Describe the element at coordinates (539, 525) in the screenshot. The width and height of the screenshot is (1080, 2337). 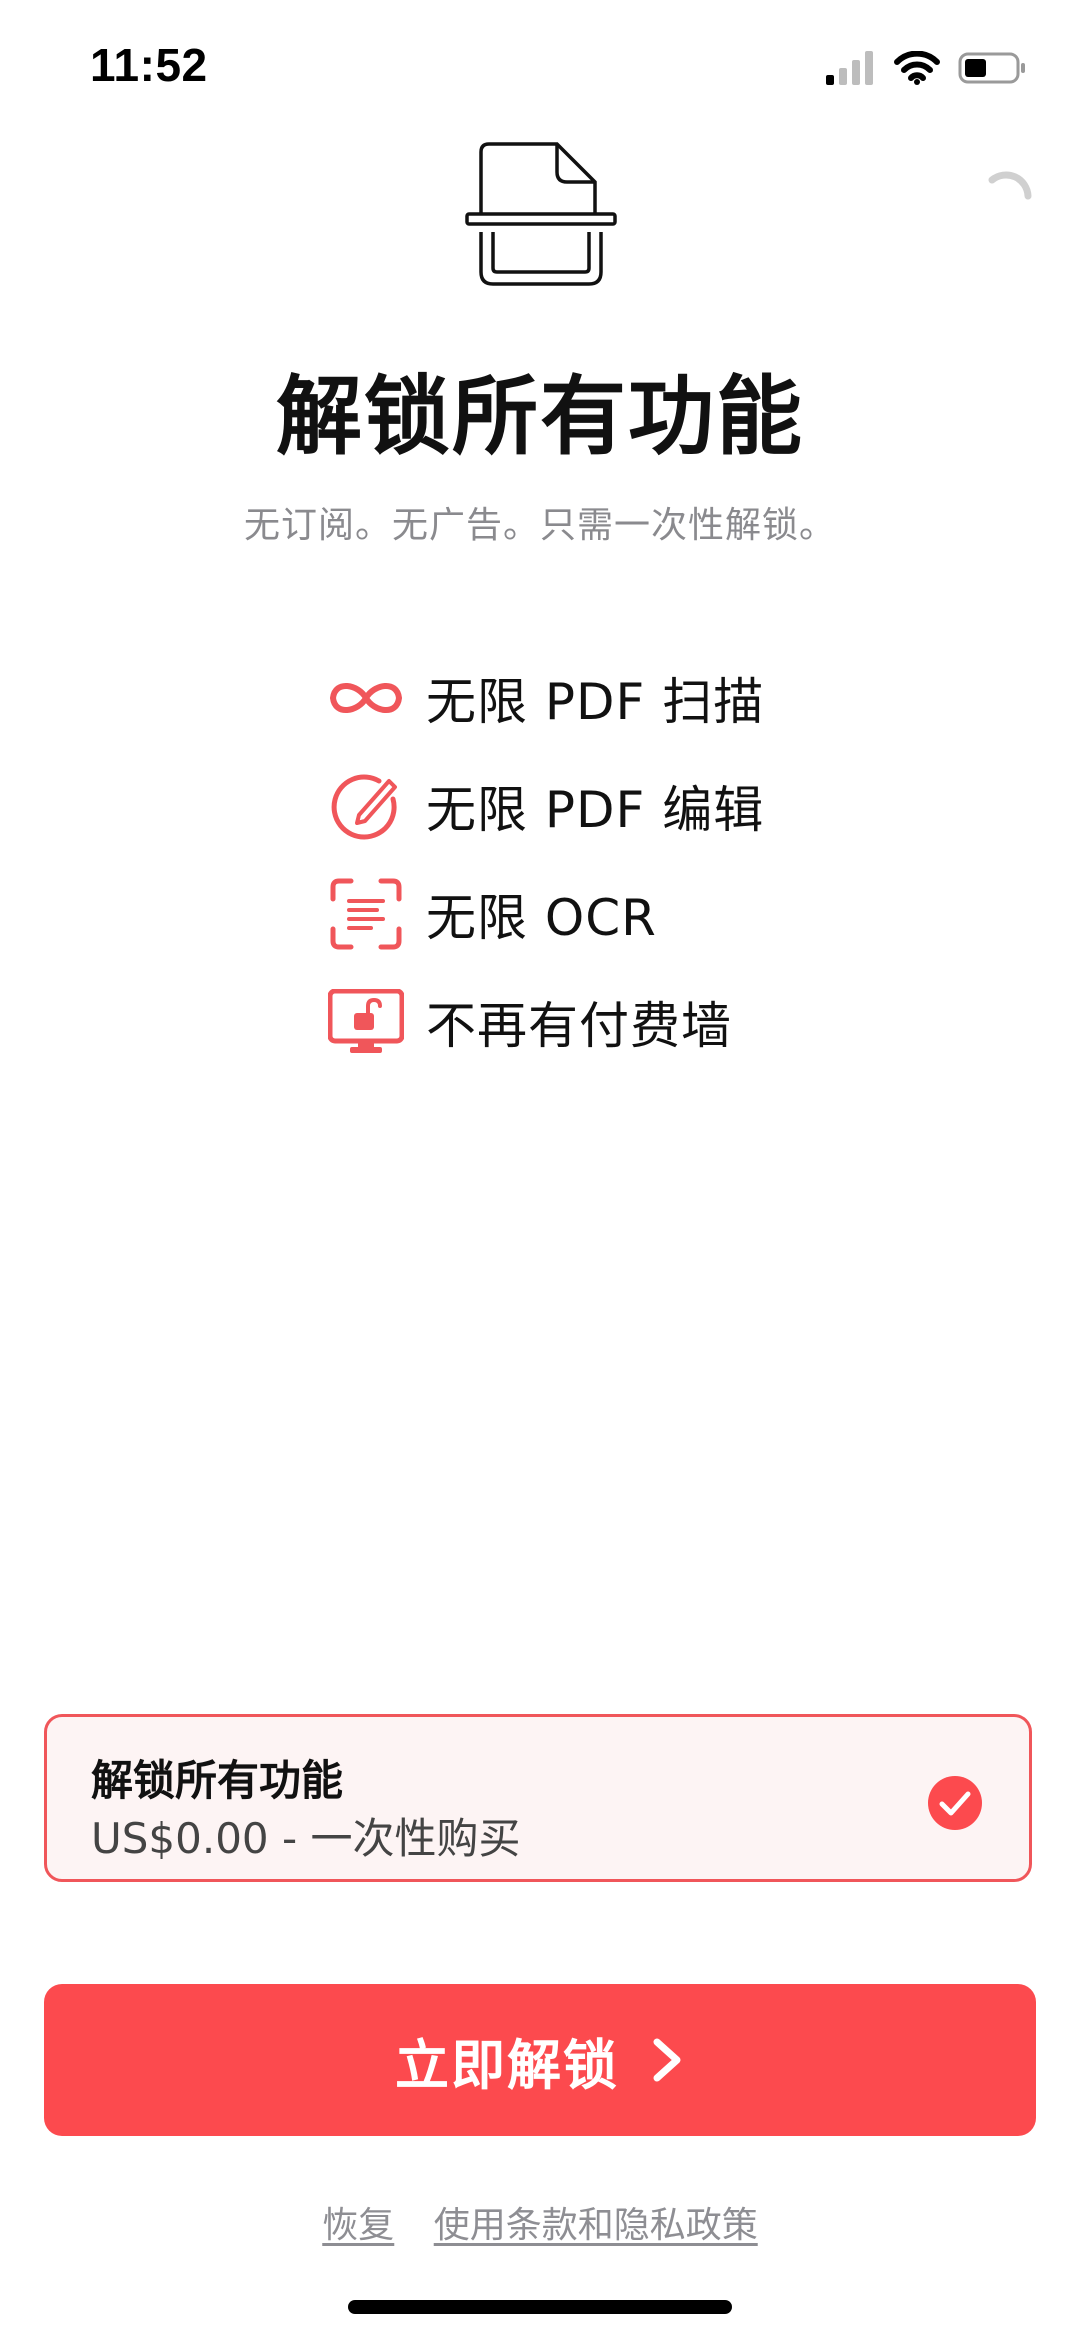
I see `page-subtitle: 无订阅。无广告。只需一次性解锁。` at that location.